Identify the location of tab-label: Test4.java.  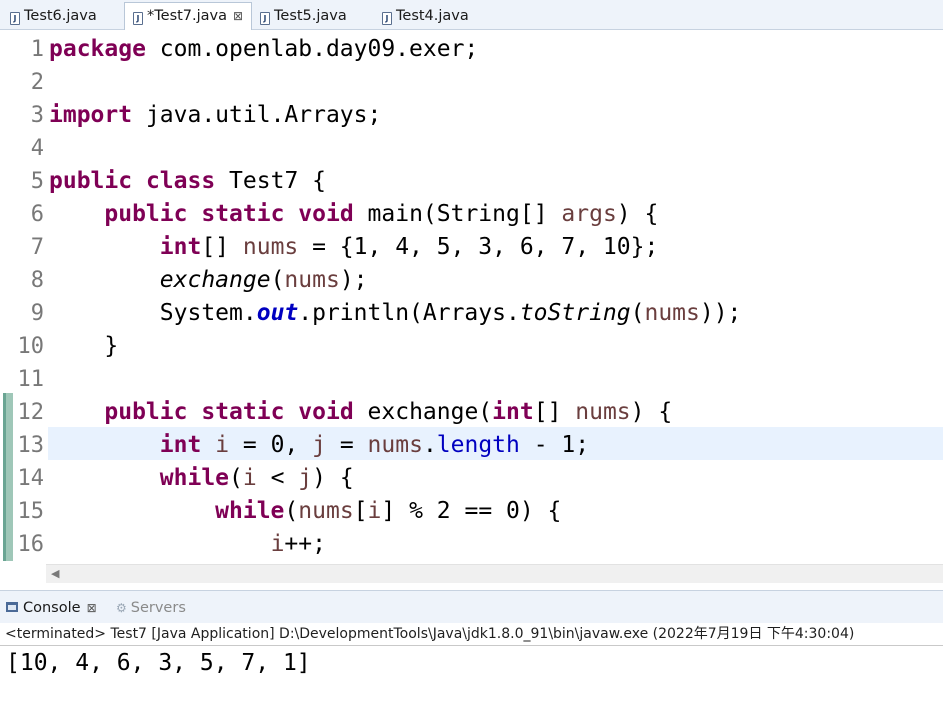
(432, 16).